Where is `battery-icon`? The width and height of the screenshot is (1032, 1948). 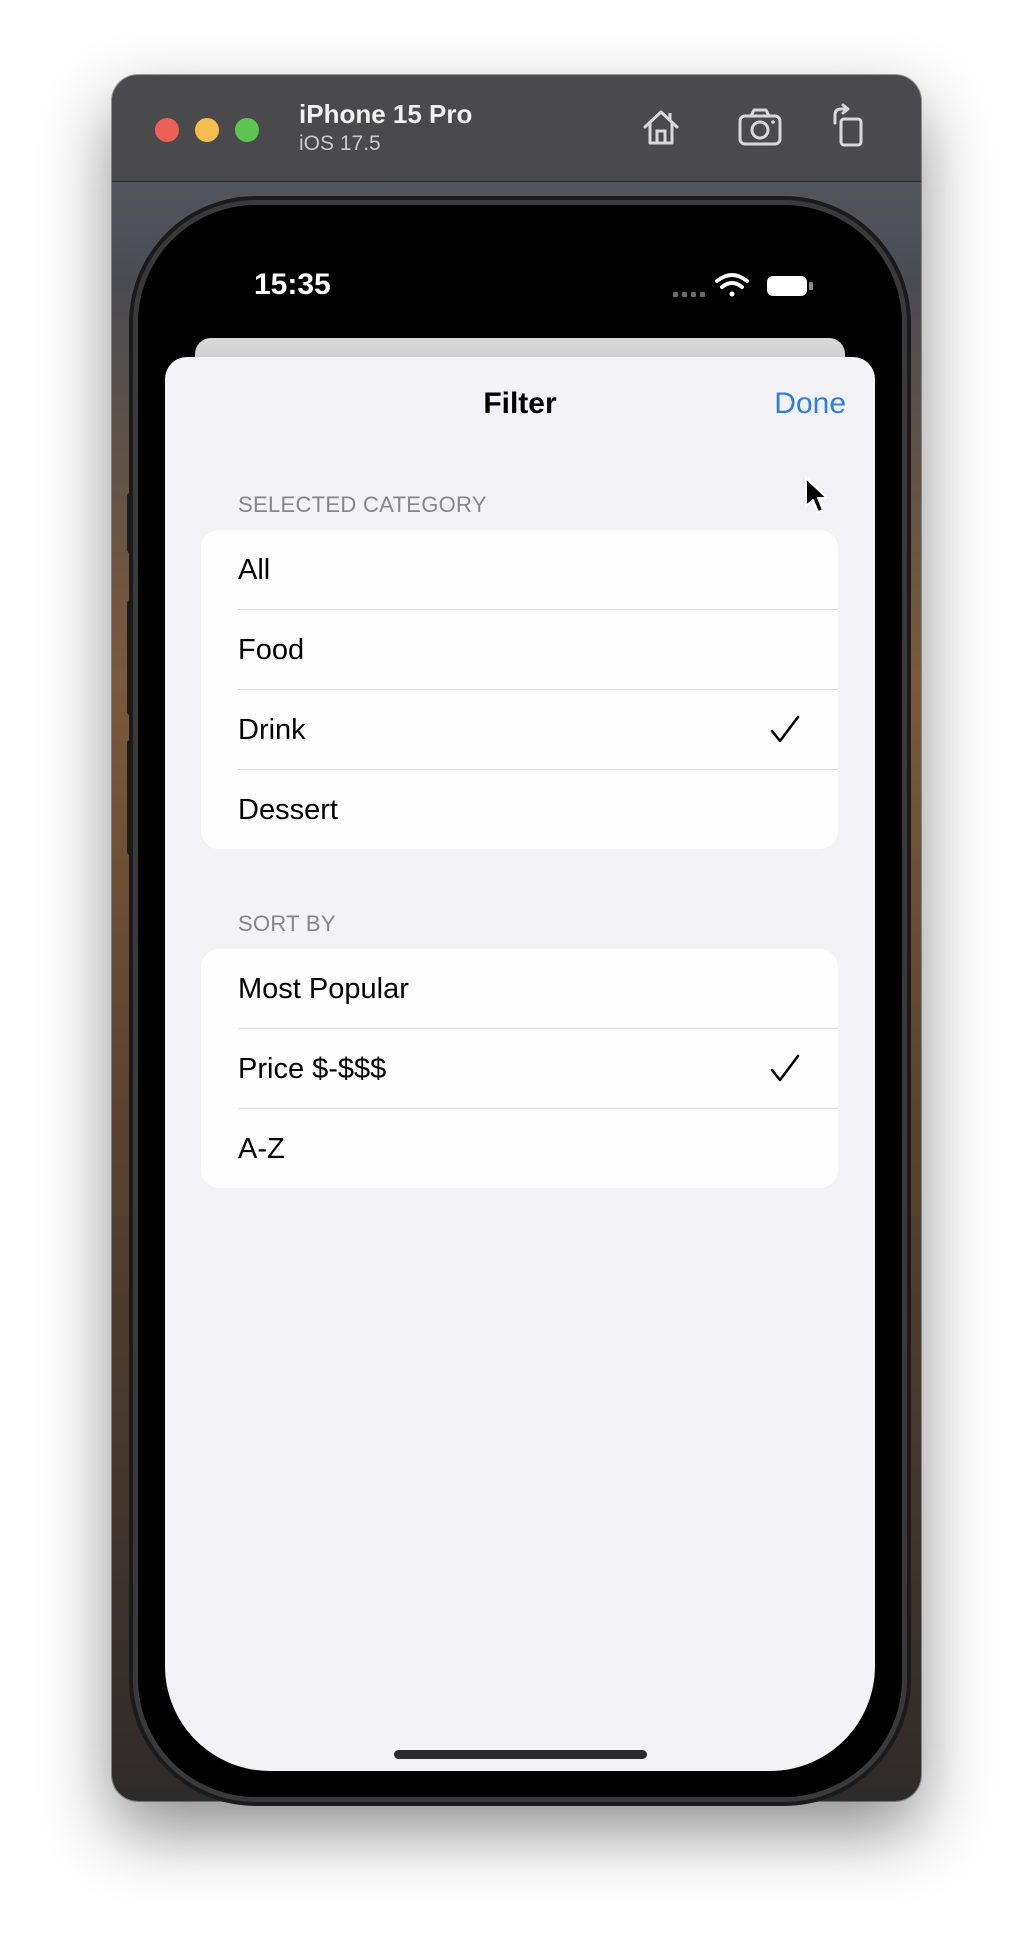
battery-icon is located at coordinates (790, 286).